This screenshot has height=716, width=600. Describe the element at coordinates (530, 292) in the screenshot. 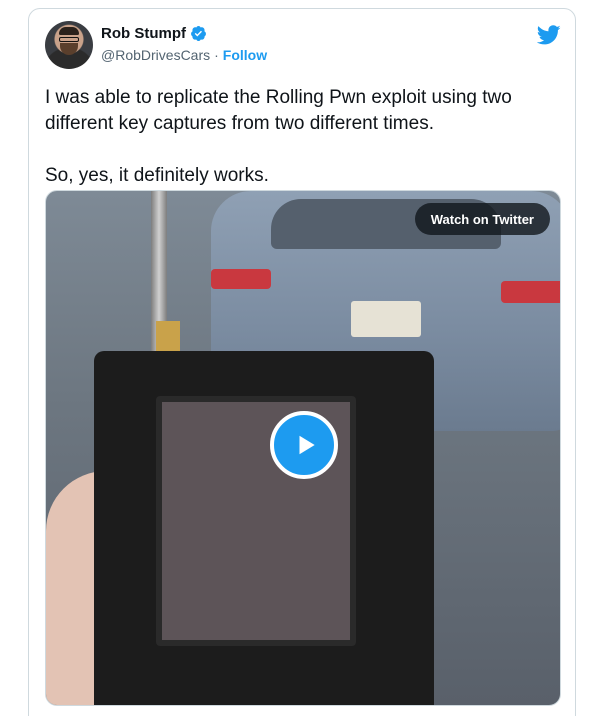

I see `car-taillight-right` at that location.